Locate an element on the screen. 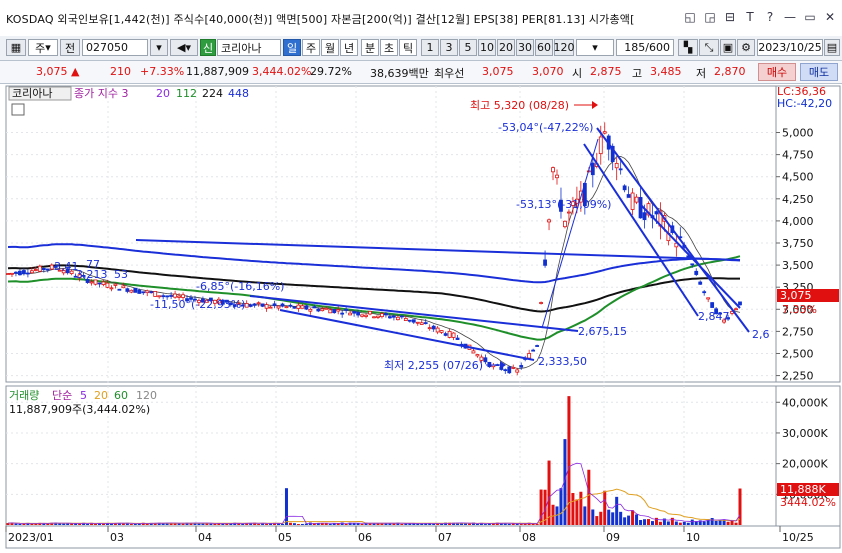 This screenshot has width=842, height=553. volume-tick-label: 20,000K is located at coordinates (805, 464).